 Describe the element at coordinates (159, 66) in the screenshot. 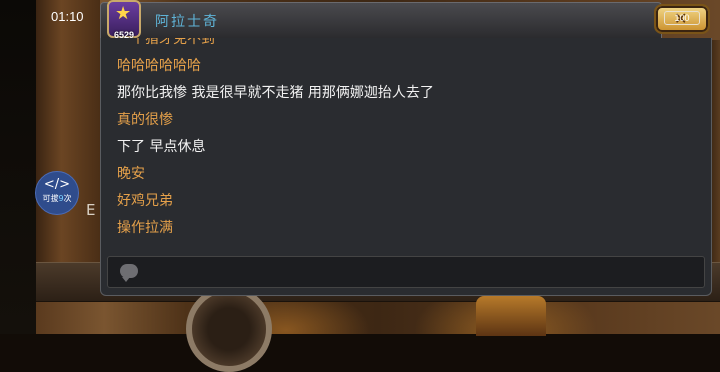

I see `chat-message: 哈哈哈哈哈哈` at that location.